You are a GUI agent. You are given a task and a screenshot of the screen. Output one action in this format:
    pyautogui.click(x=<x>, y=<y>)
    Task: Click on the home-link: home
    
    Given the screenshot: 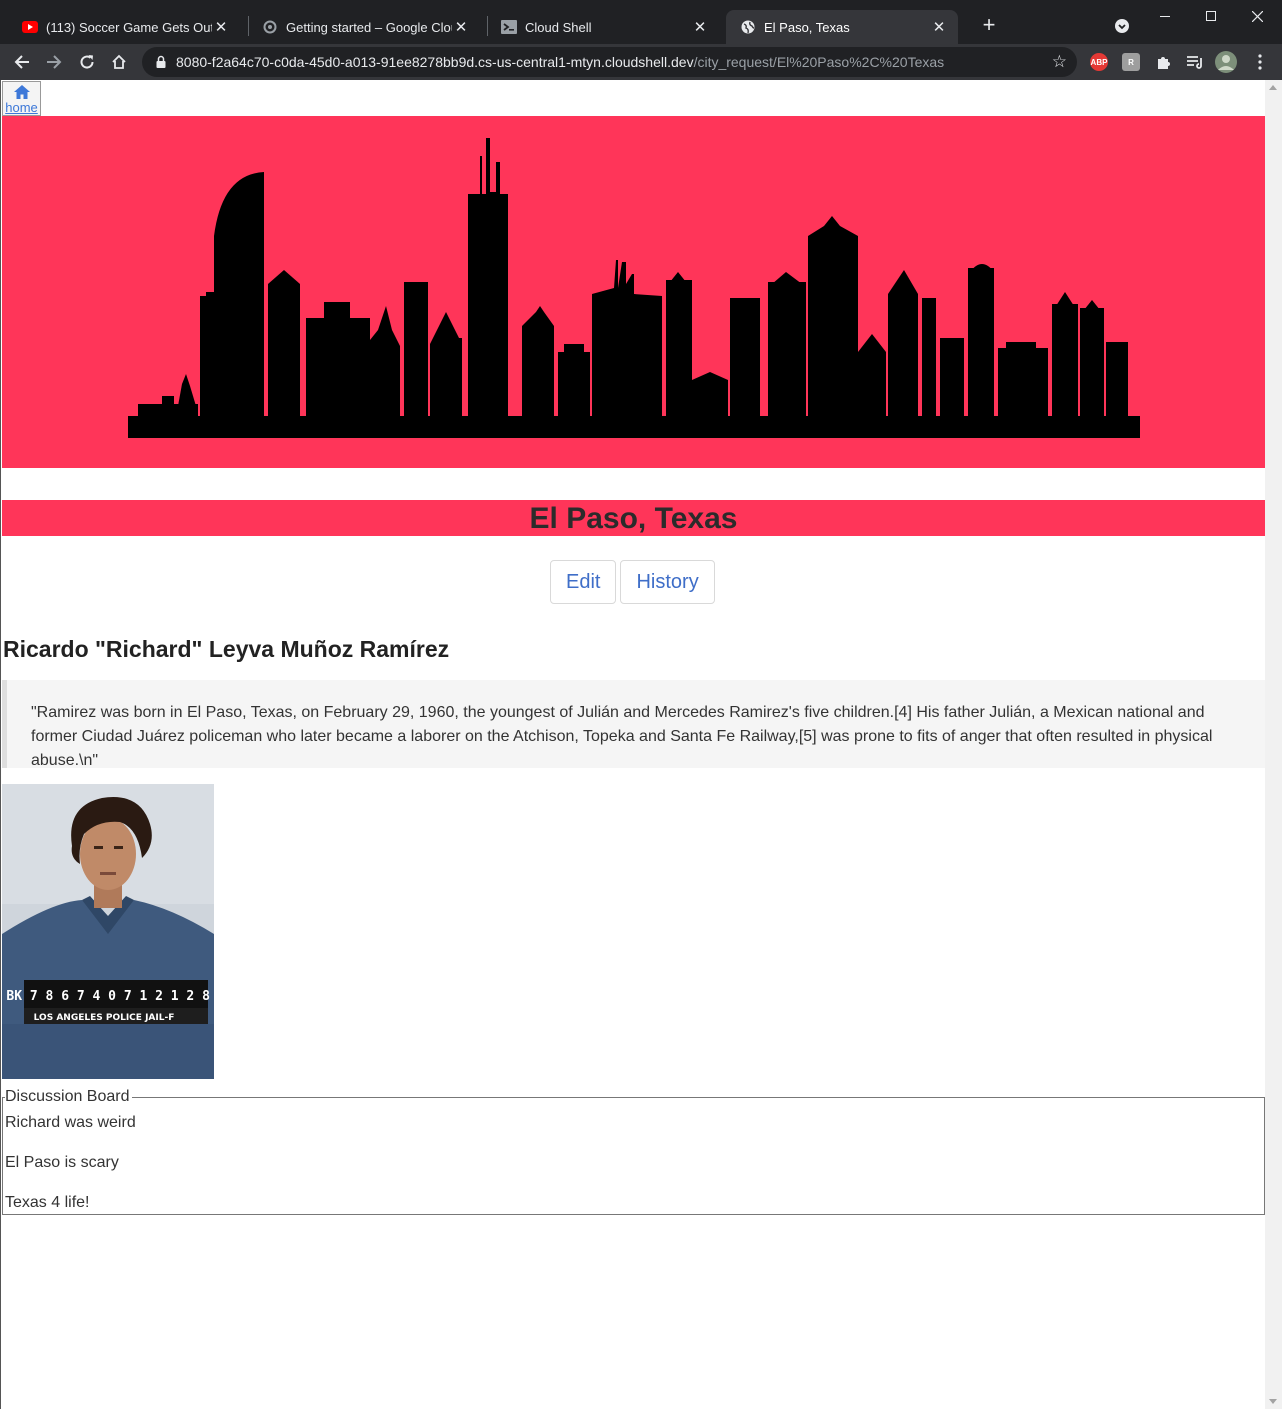 What is the action you would take?
    pyautogui.click(x=21, y=98)
    